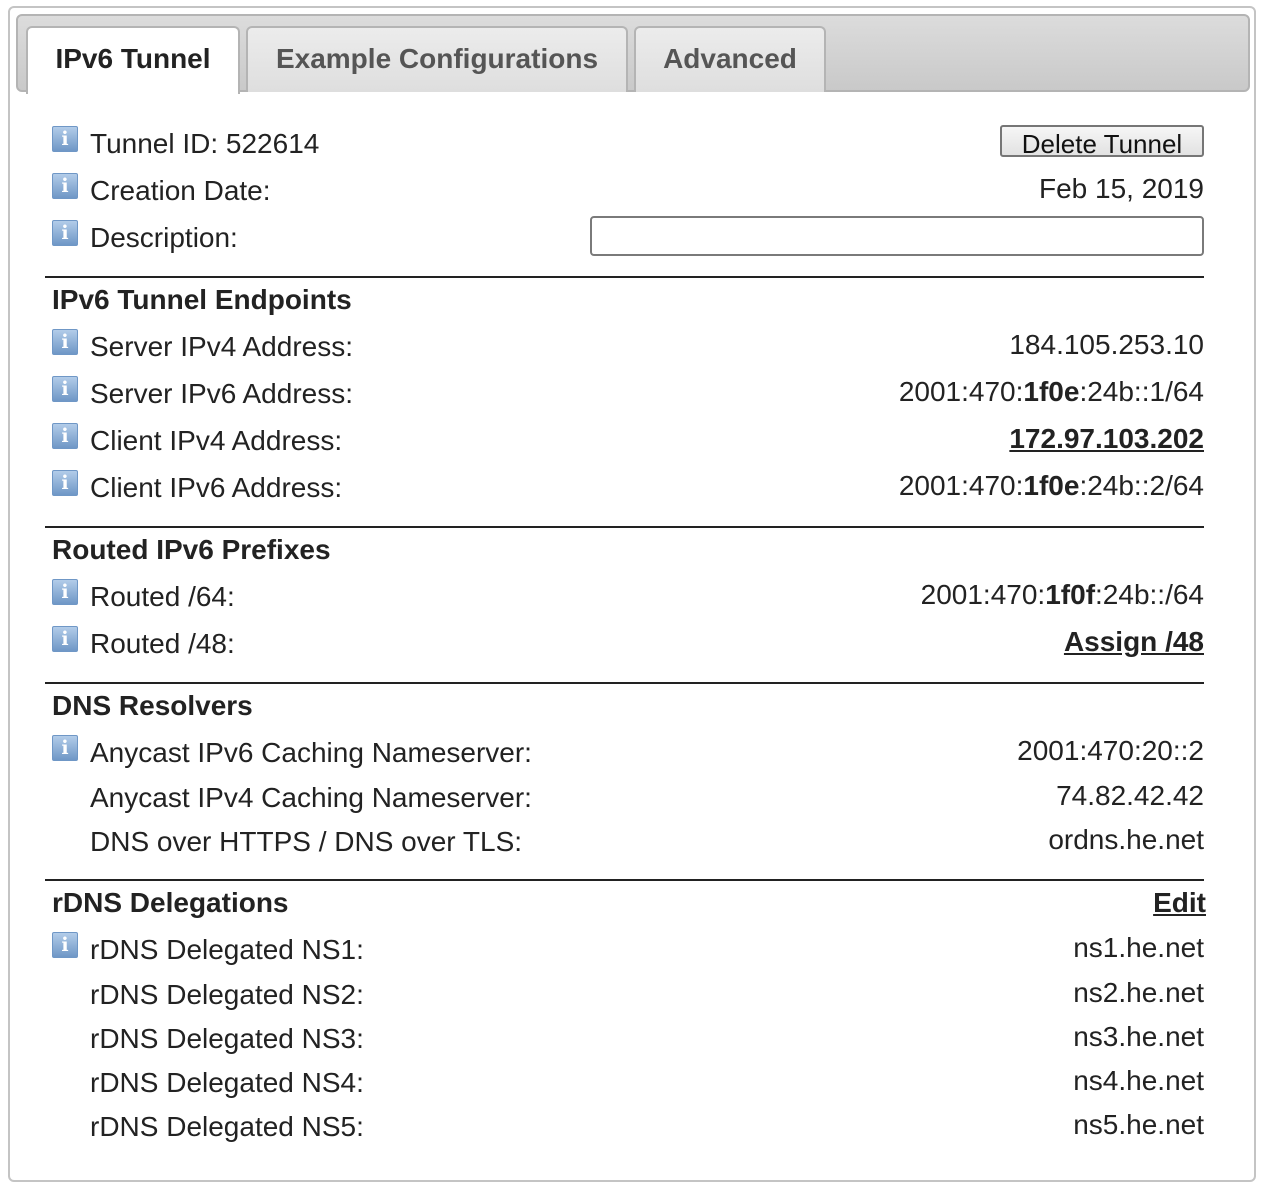 This screenshot has height=1190, width=1266. I want to click on rdns-ns3-label: rDNS Delegated NS3:, so click(227, 1038).